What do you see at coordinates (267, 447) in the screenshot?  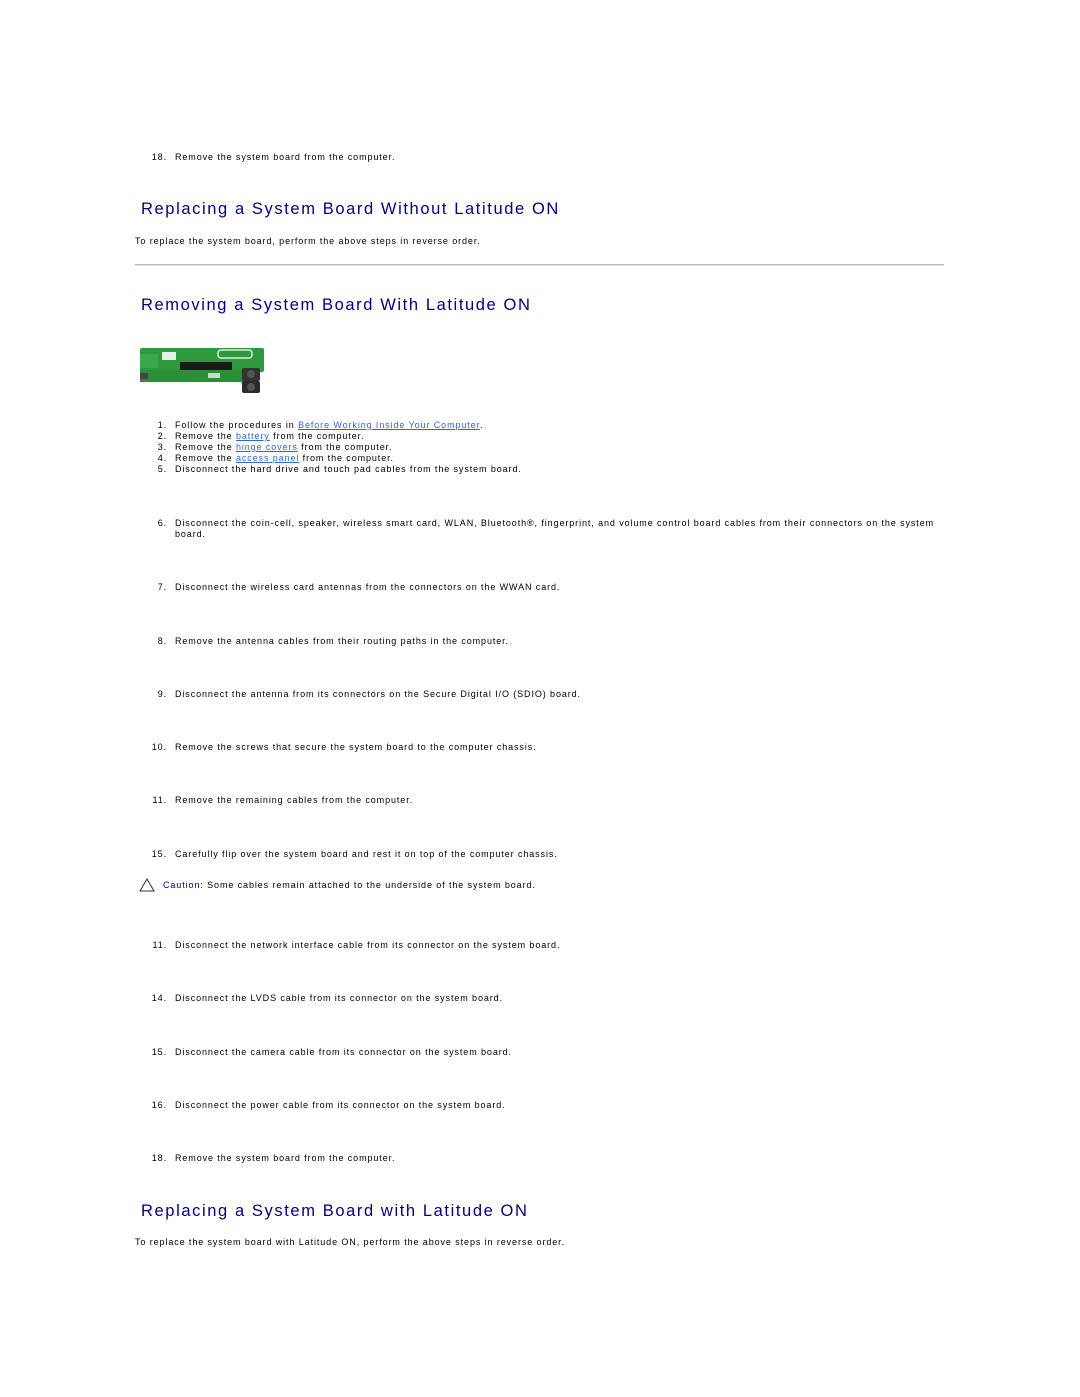 I see `link-hinge-covers: hinge covers` at bounding box center [267, 447].